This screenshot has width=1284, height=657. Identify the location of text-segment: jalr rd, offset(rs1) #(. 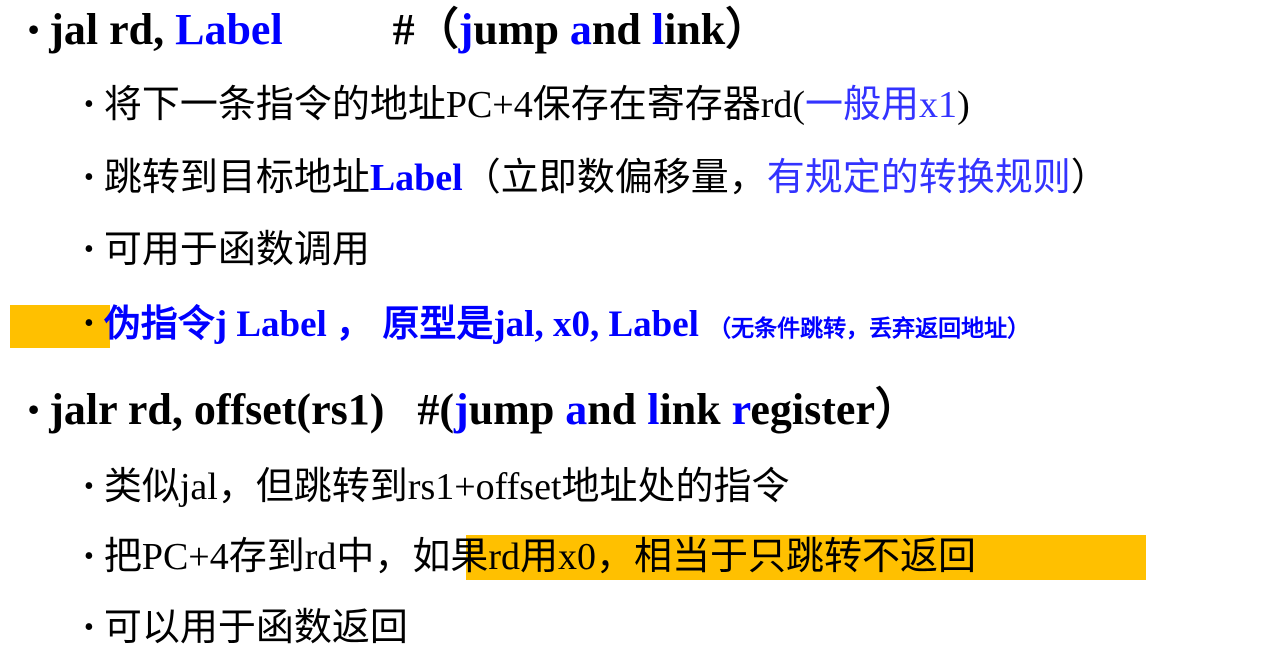
(252, 409).